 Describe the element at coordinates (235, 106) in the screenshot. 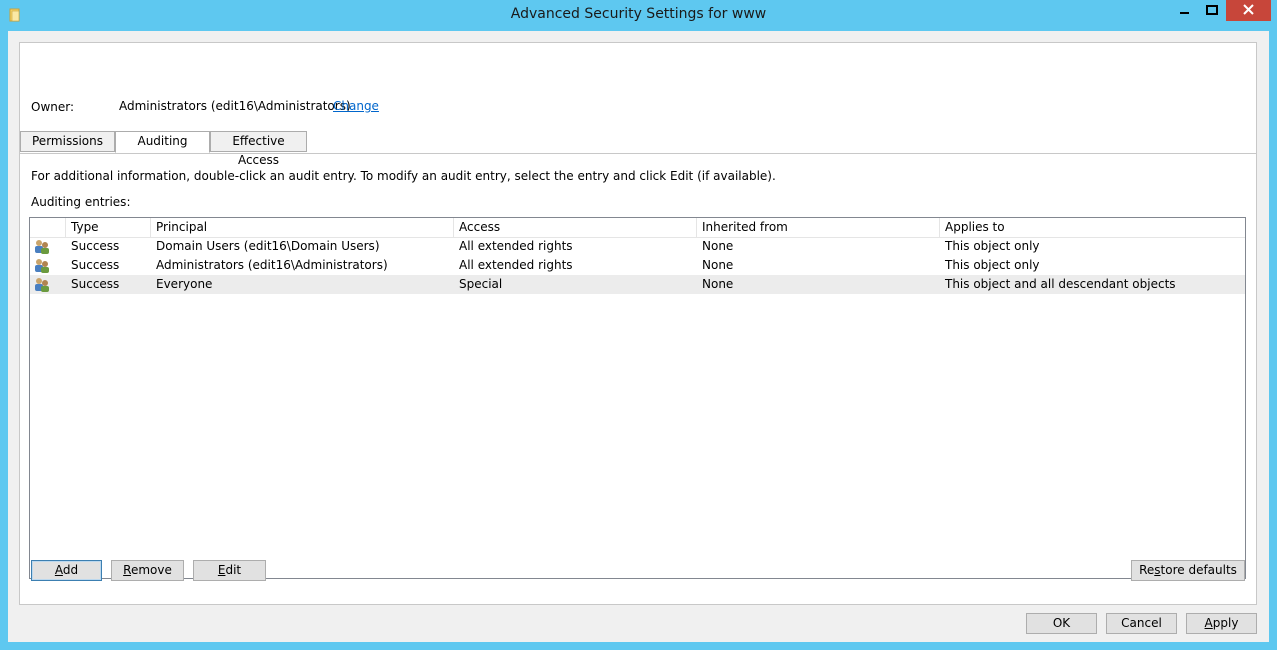

I see `owner-value: Administrators (edit16\Administrators)` at that location.